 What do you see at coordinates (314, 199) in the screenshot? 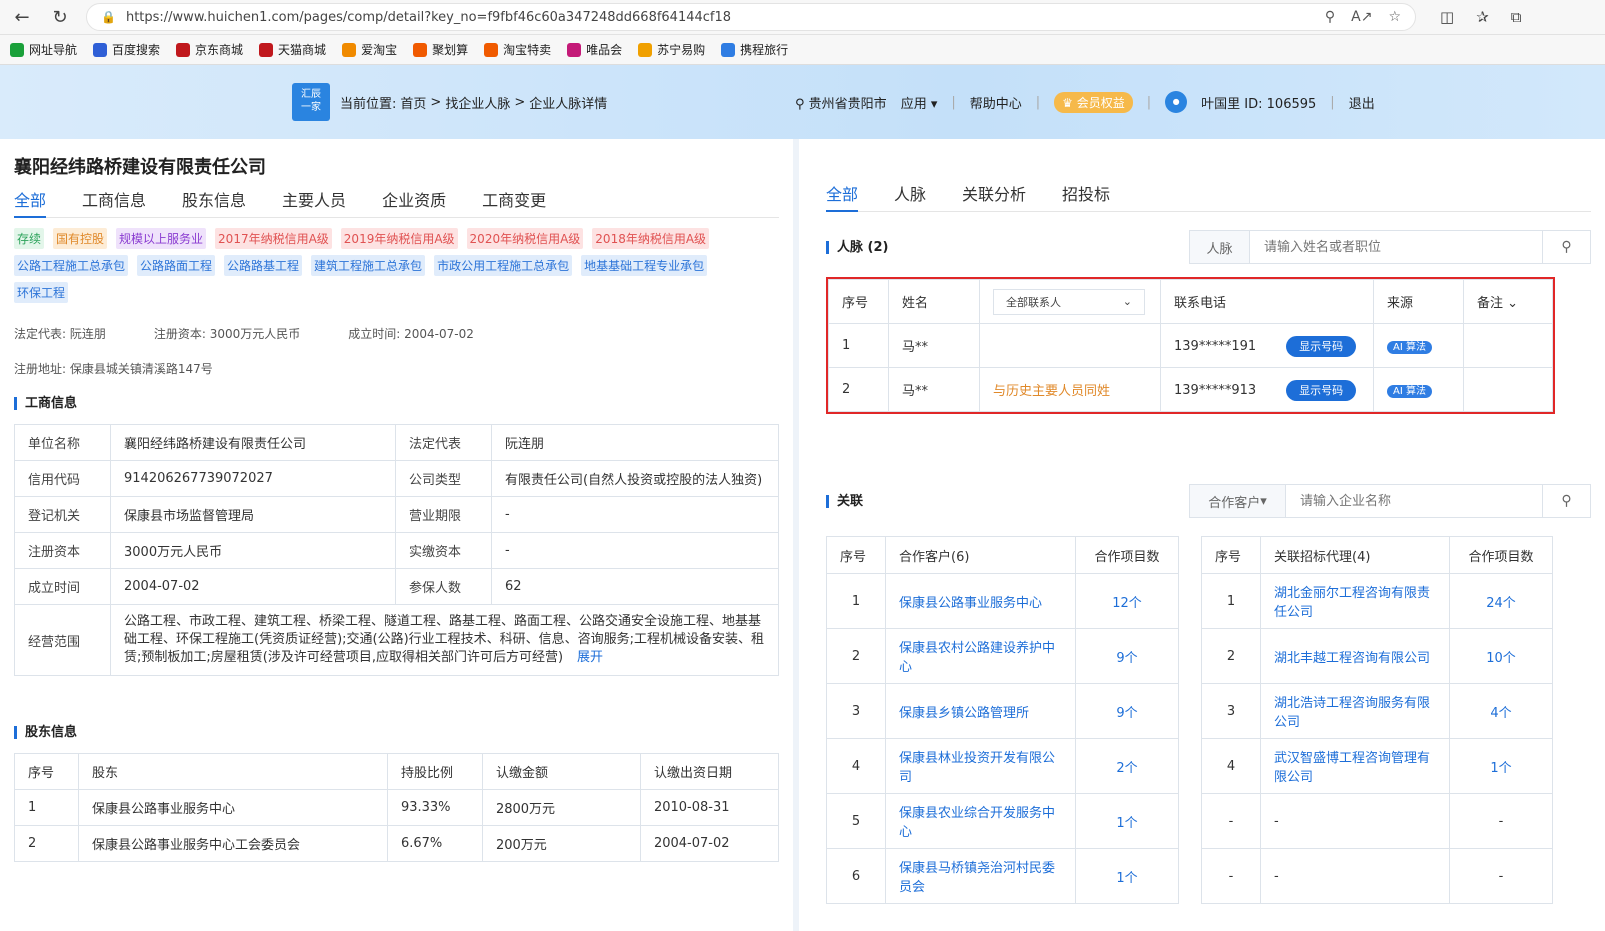
I see `tab-3: 主要人员` at bounding box center [314, 199].